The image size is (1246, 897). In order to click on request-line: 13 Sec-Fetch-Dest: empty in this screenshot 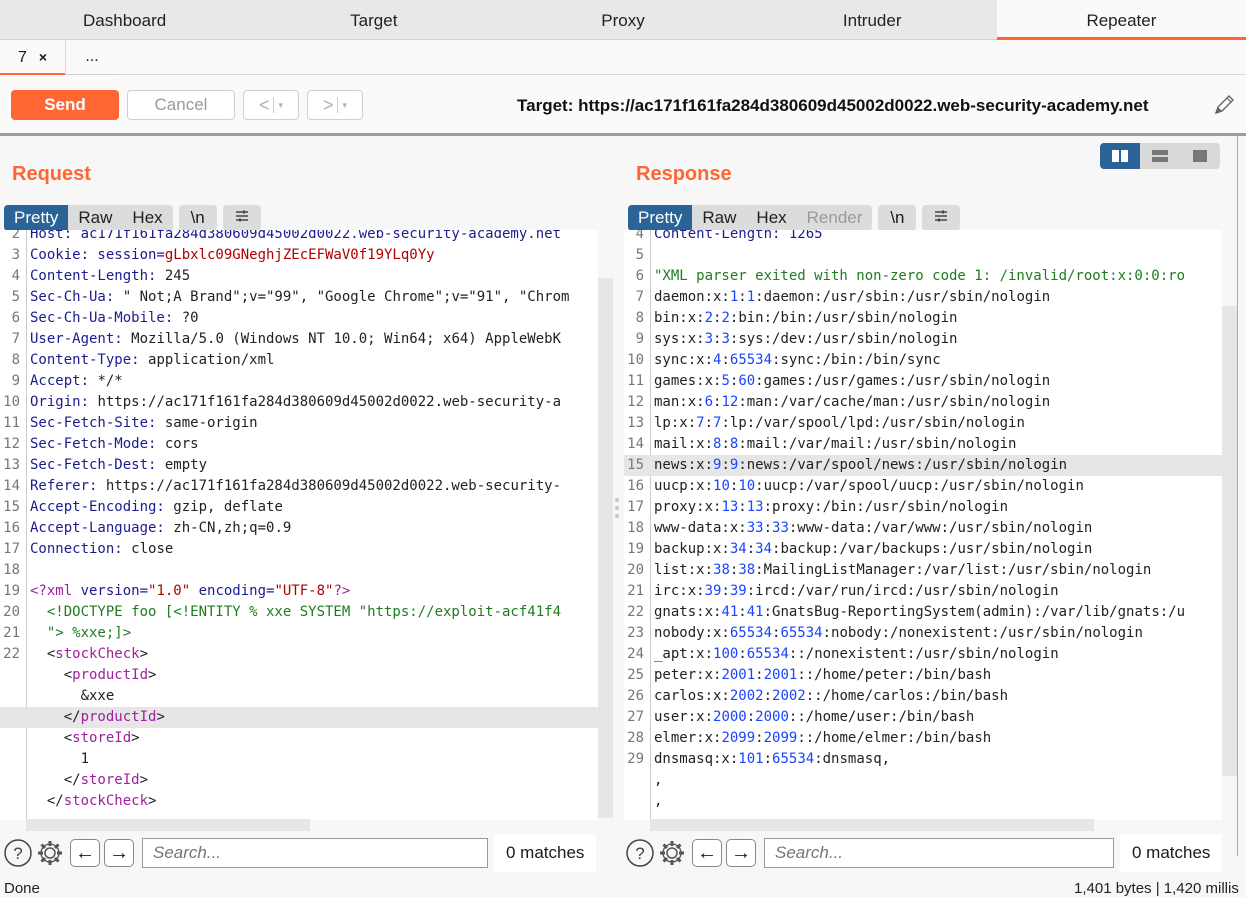, I will do `click(299, 465)`.